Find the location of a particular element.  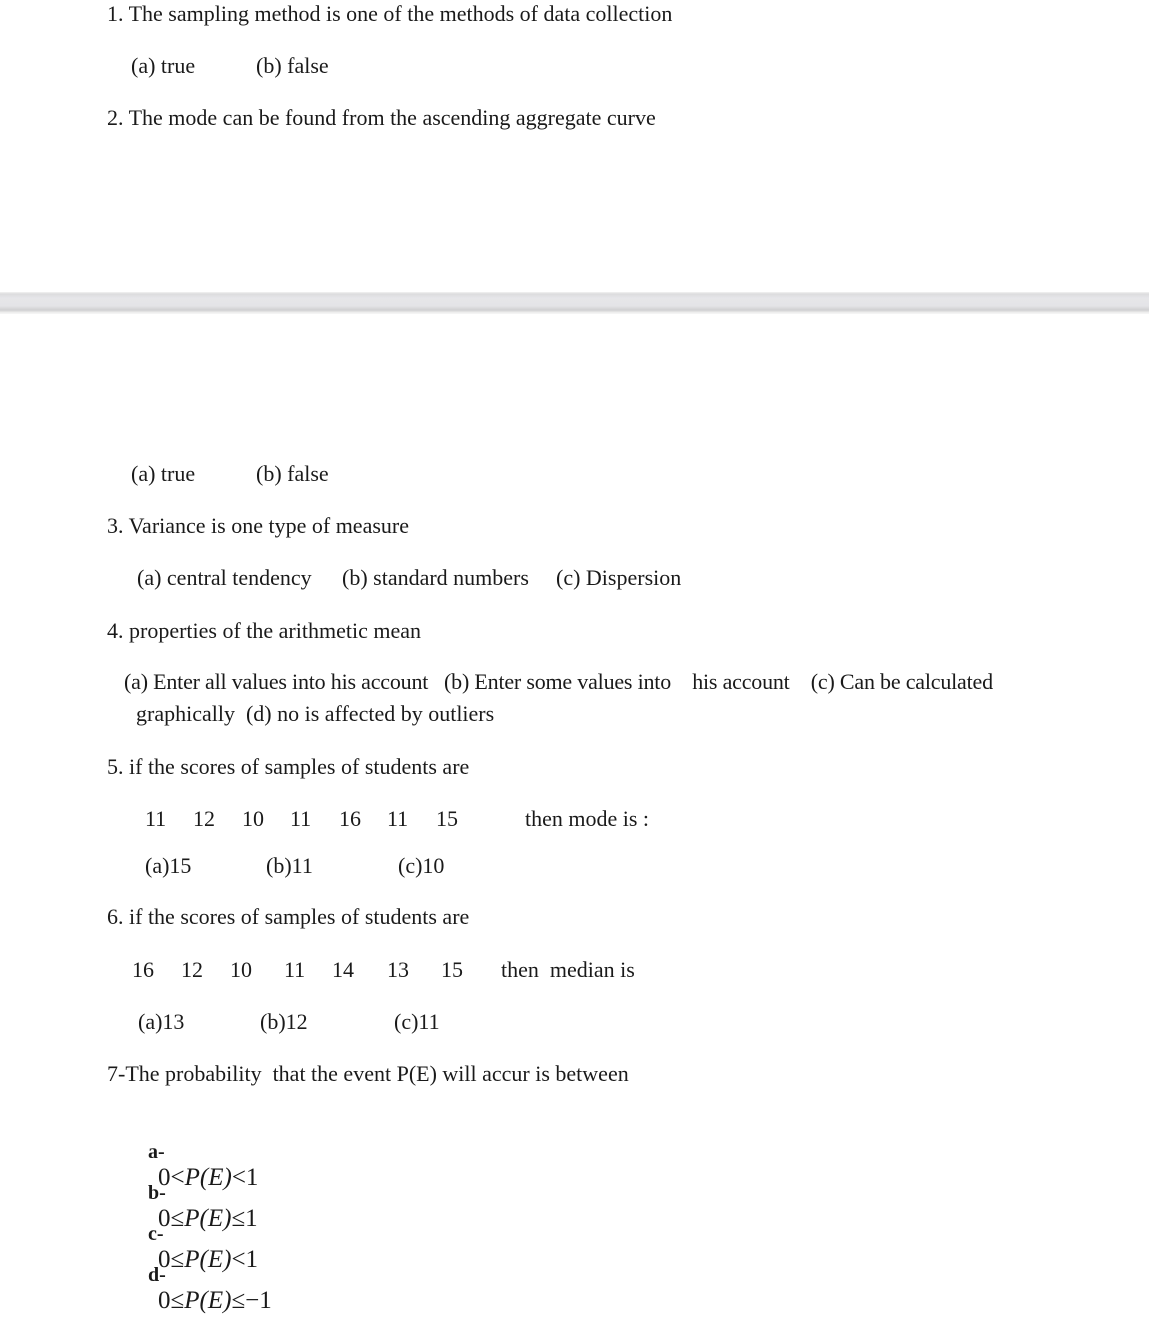

q5-score: 12 is located at coordinates (204, 818).